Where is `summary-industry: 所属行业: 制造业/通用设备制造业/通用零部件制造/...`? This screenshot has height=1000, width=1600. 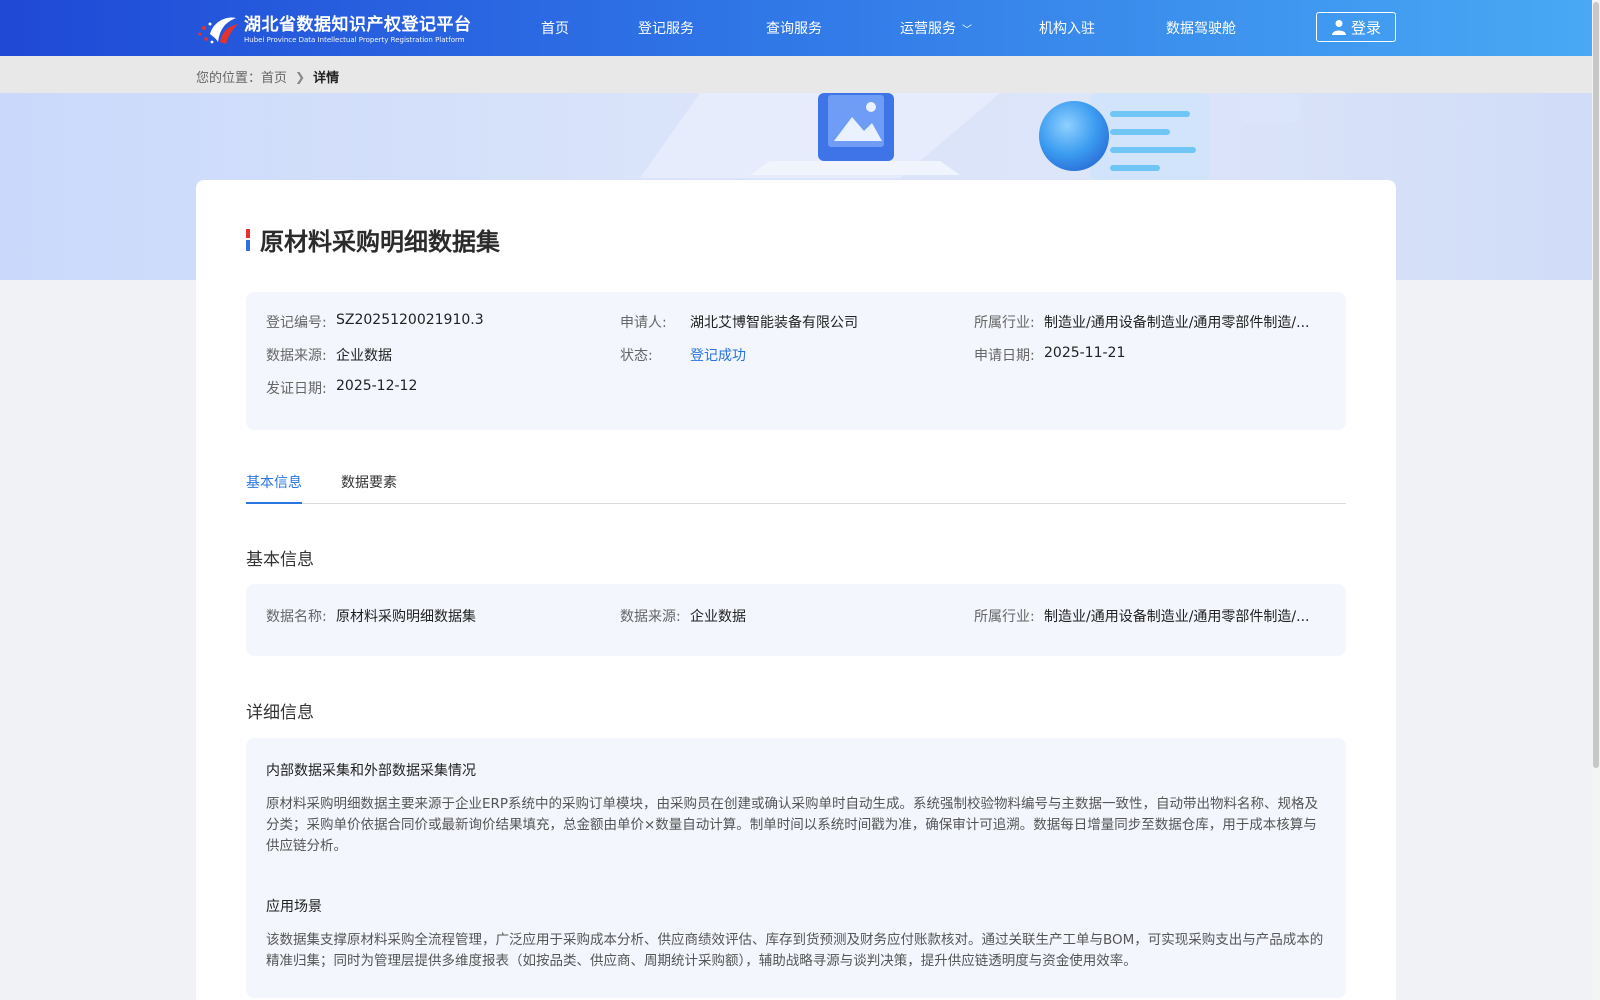
summary-industry: 所属行业: 制造业/通用设备制造业/通用零部件制造/... is located at coordinates (1142, 323).